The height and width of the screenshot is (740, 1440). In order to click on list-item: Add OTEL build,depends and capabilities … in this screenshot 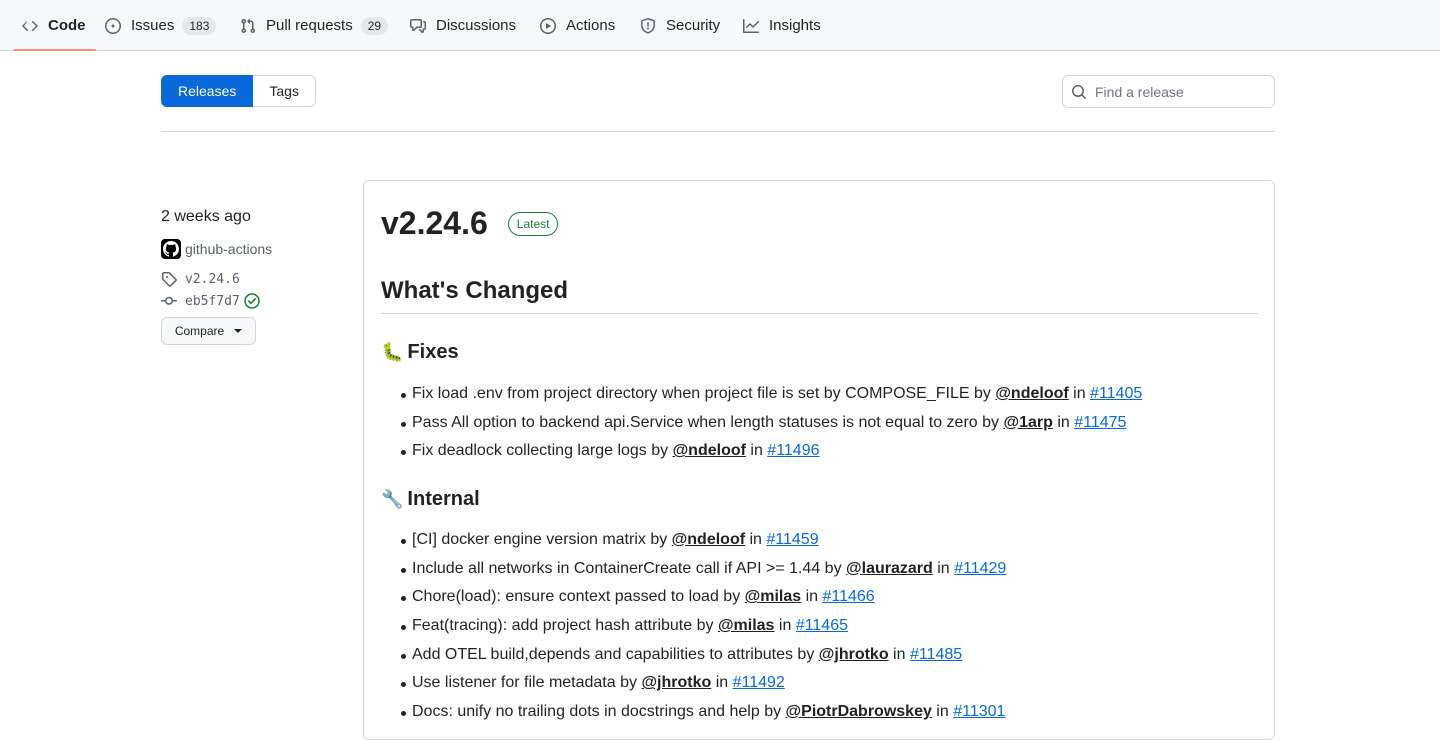, I will do `click(693, 655)`.